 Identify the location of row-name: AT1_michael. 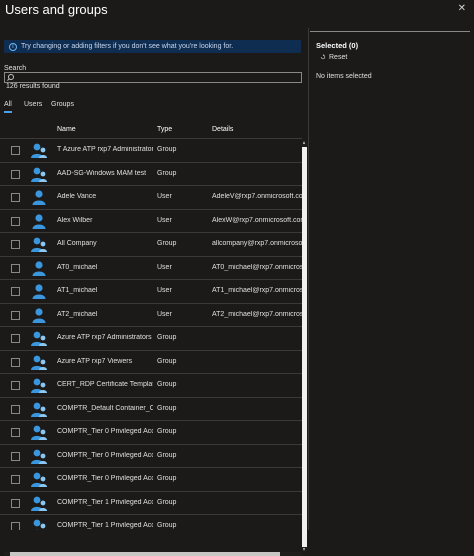
(77, 290).